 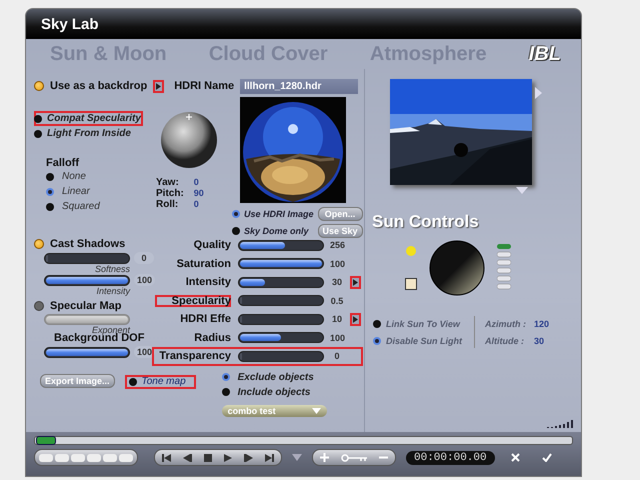 What do you see at coordinates (70, 24) in the screenshot?
I see `window-title: Sky Lab` at bounding box center [70, 24].